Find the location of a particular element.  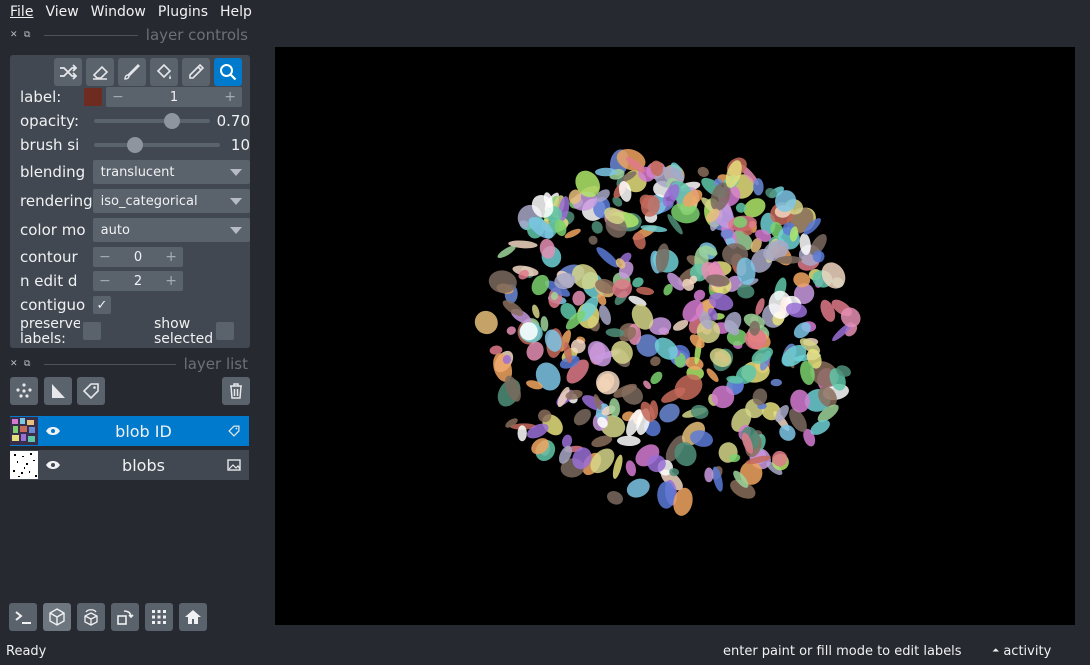

rendering-value: iso_categorical is located at coordinates (149, 201).